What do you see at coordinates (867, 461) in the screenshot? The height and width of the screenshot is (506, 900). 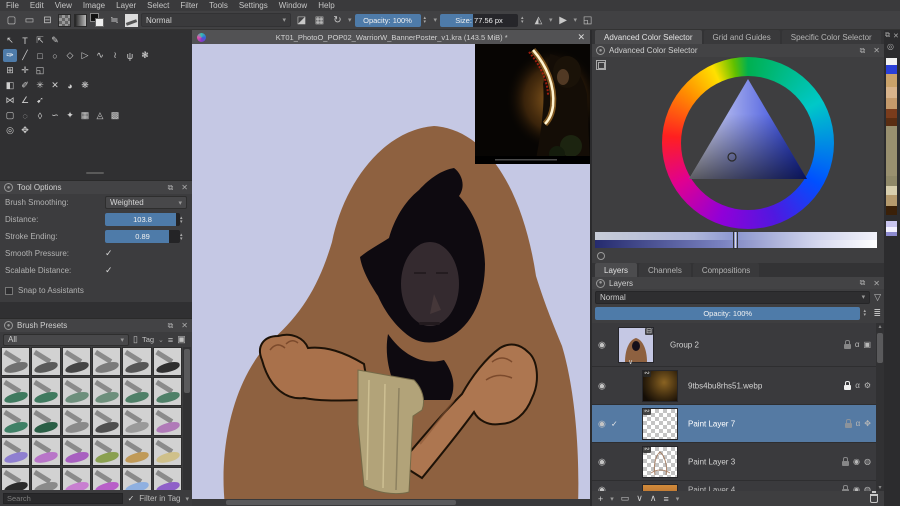 I see `circle-badge-icon: ◍` at bounding box center [867, 461].